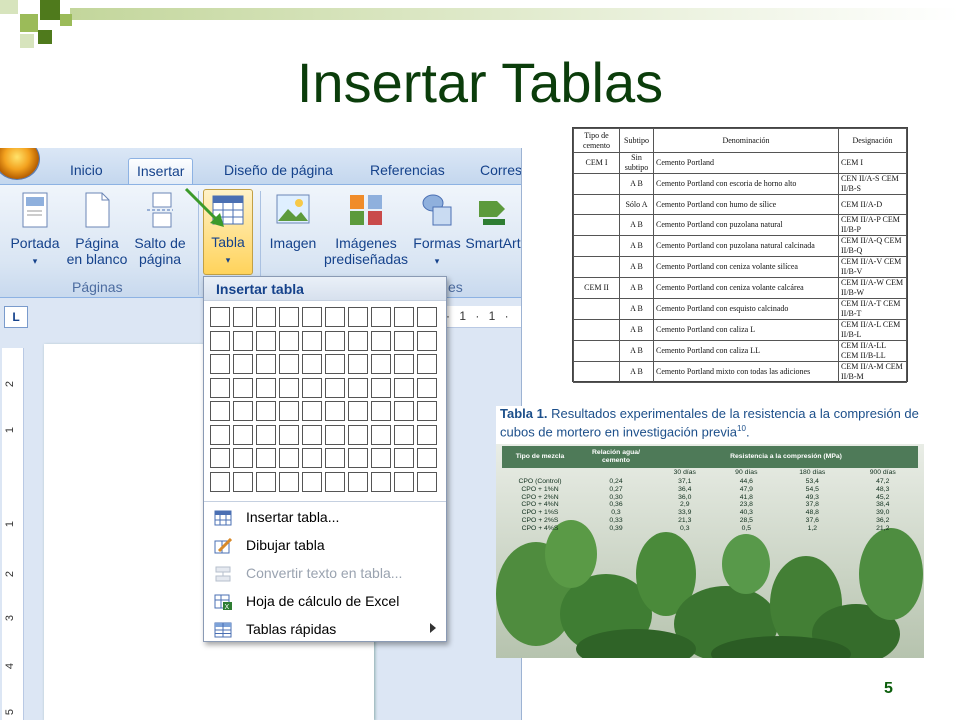 The height and width of the screenshot is (720, 960). What do you see at coordinates (16, 317) in the screenshot?
I see `tab-selector: L` at bounding box center [16, 317].